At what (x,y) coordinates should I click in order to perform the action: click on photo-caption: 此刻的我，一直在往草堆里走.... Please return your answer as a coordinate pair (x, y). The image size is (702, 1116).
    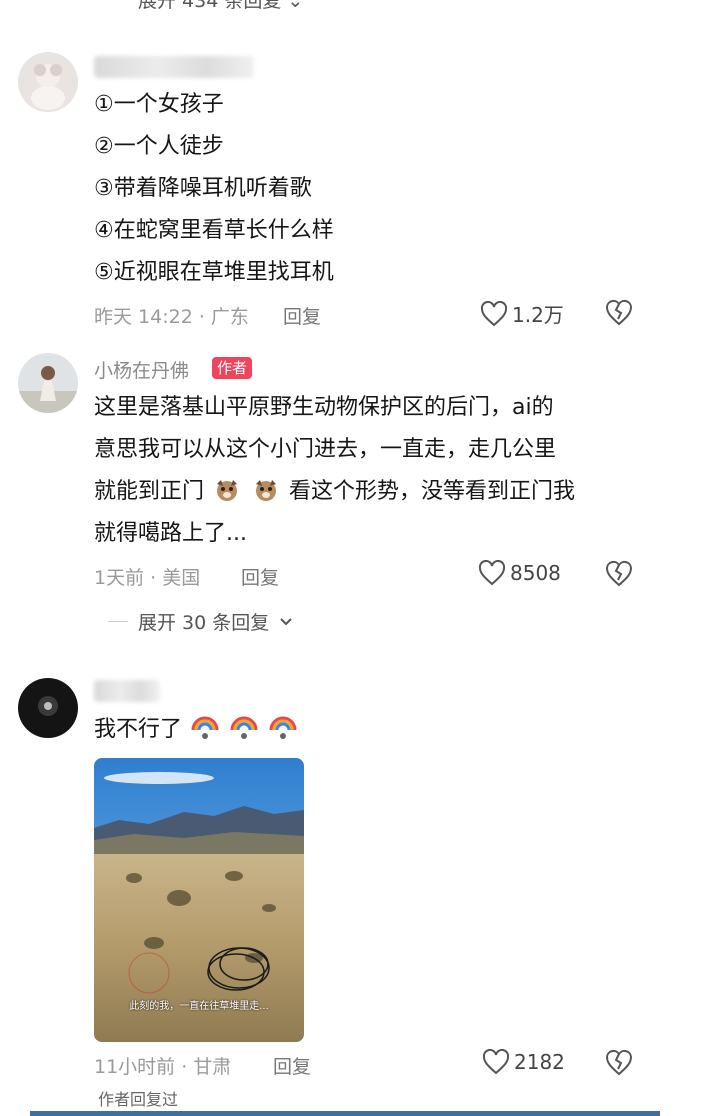
    Looking at the image, I should click on (199, 1006).